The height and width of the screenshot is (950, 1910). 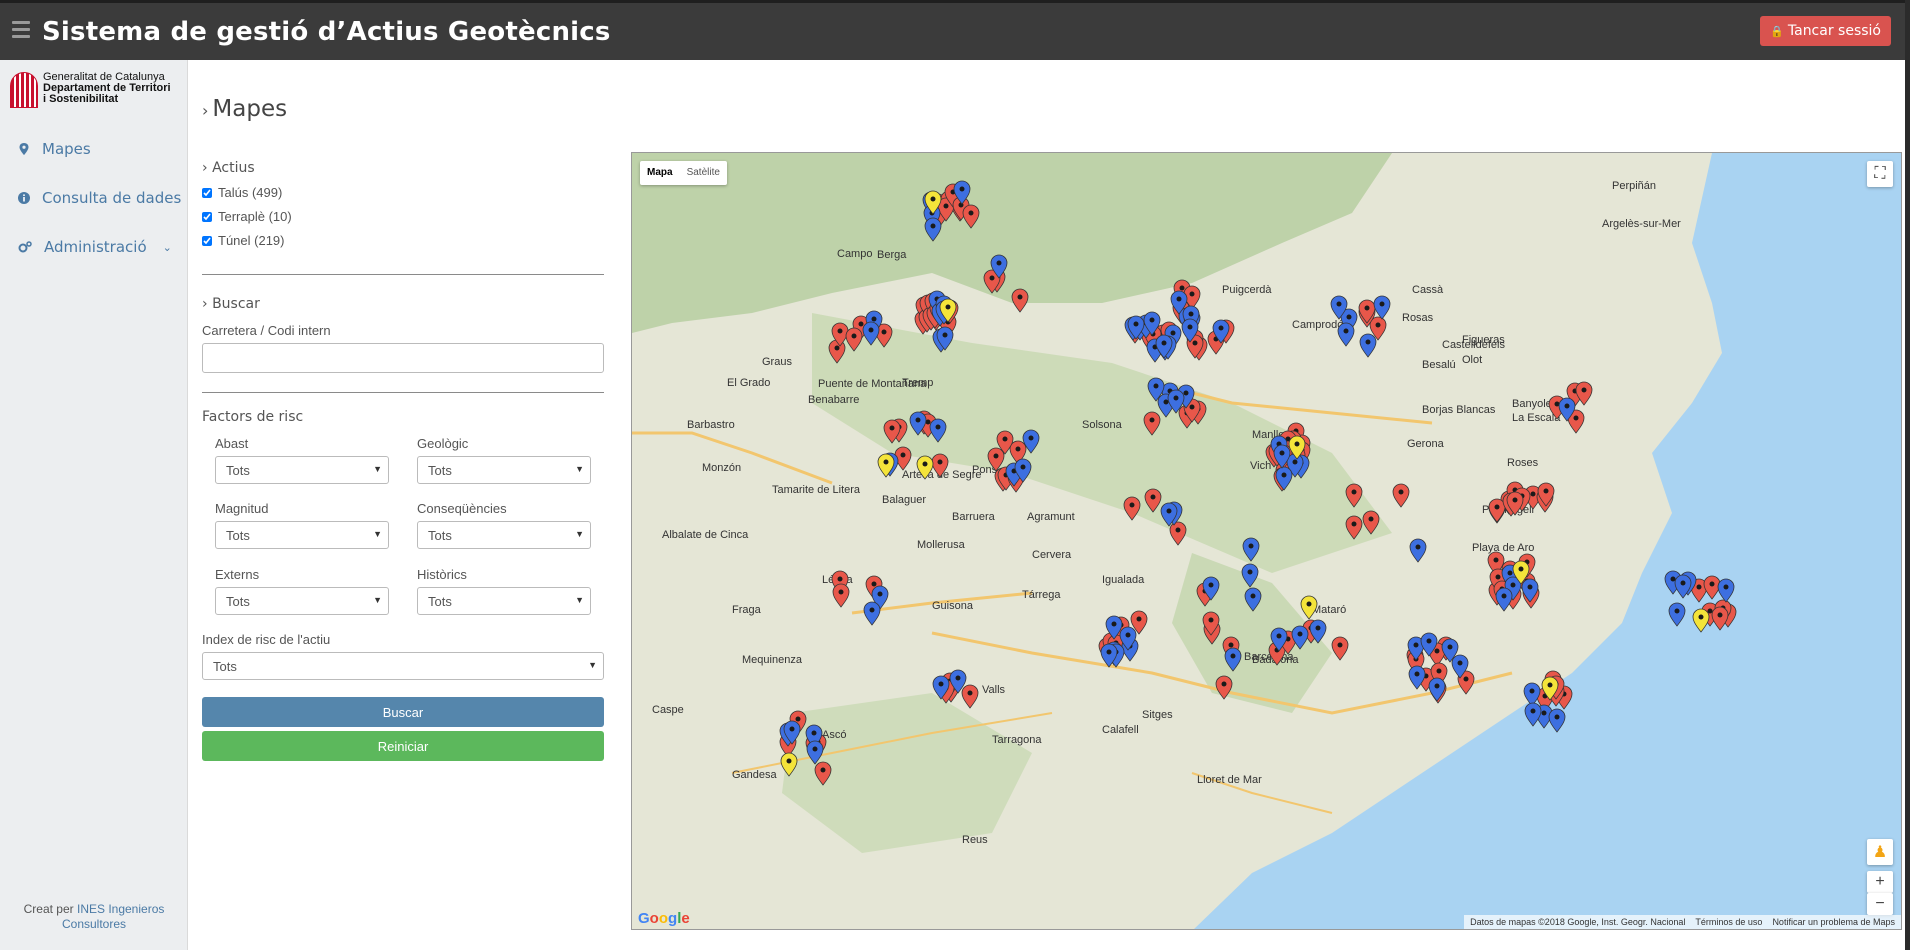 I want to click on magnitud-value: Tots, so click(x=238, y=535).